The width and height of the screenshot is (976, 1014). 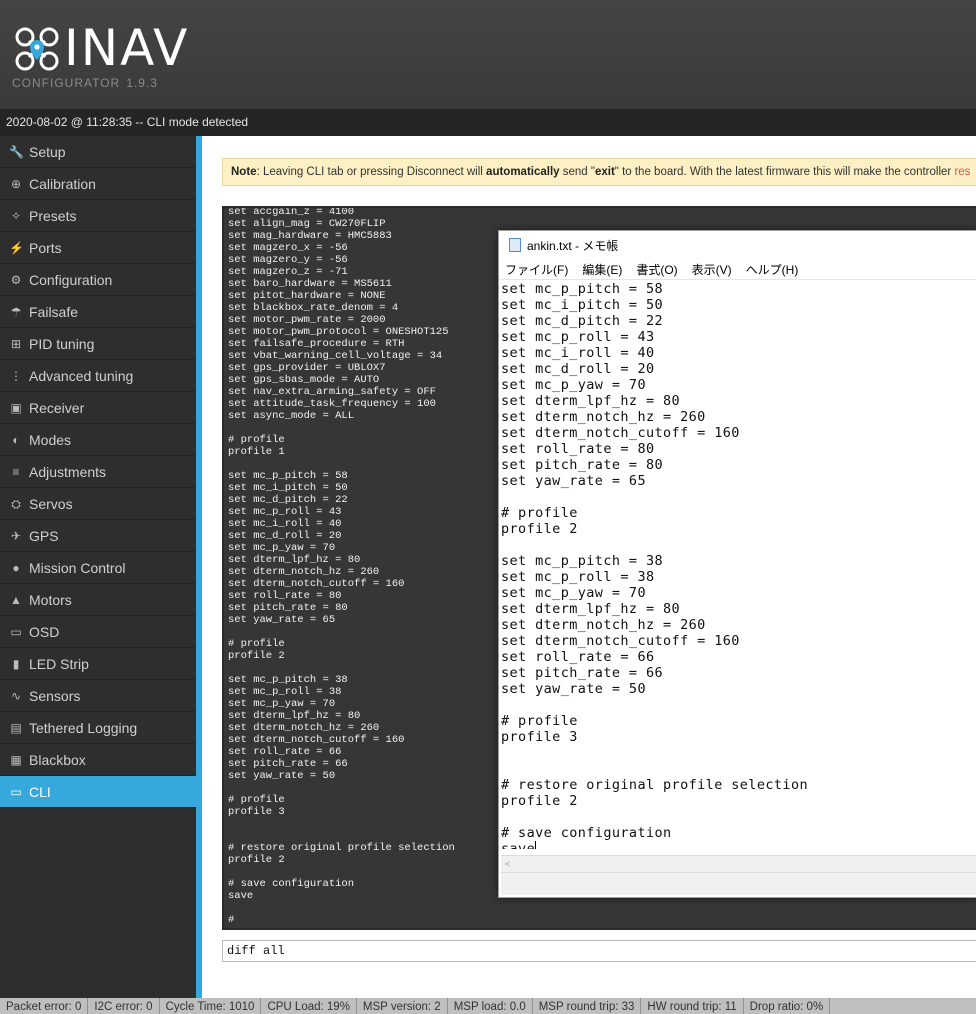 I want to click on notepad-titlebar: ankin.txt - メモ帳, so click(x=737, y=245).